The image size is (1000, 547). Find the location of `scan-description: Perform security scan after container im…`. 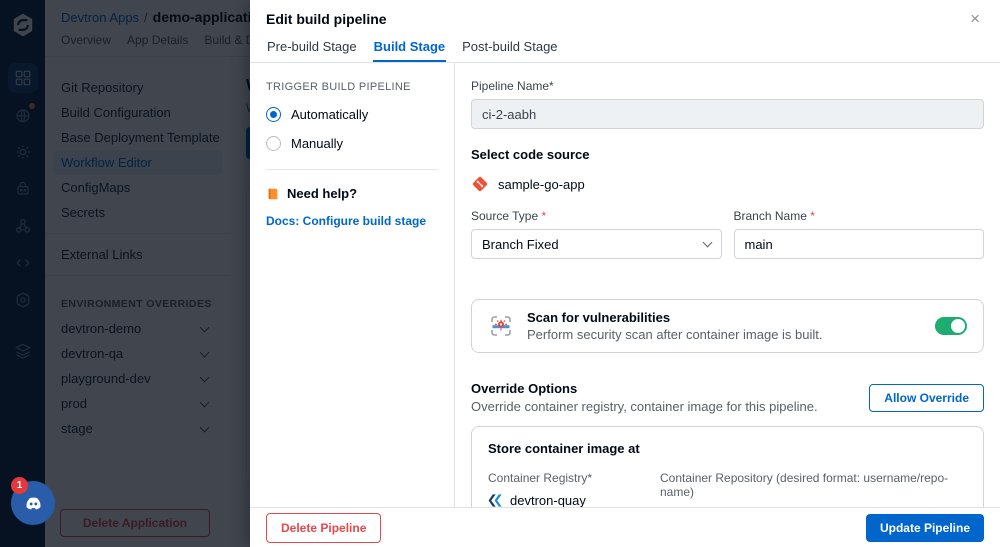

scan-description: Perform security scan after container im… is located at coordinates (675, 334).